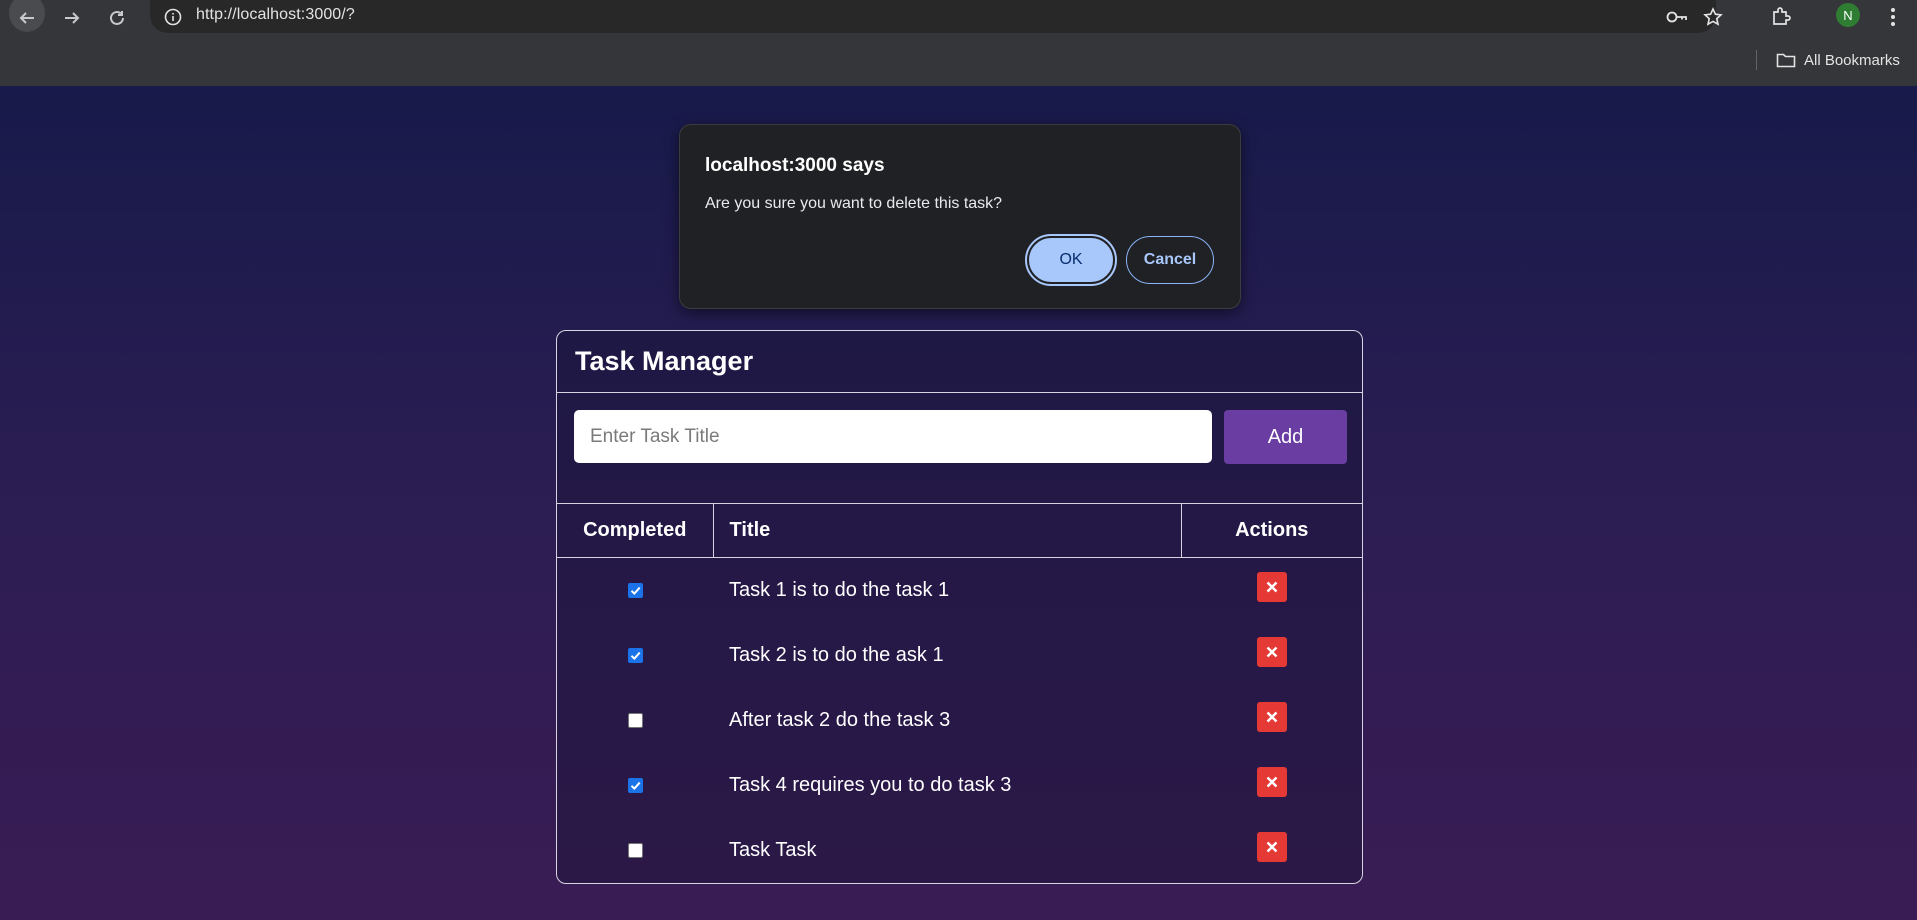 This screenshot has width=1917, height=920. I want to click on url-text: http://localhost:3000/?, so click(275, 15).